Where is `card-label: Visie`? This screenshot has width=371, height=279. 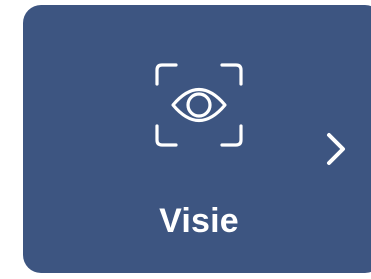
card-label: Visie is located at coordinates (199, 221).